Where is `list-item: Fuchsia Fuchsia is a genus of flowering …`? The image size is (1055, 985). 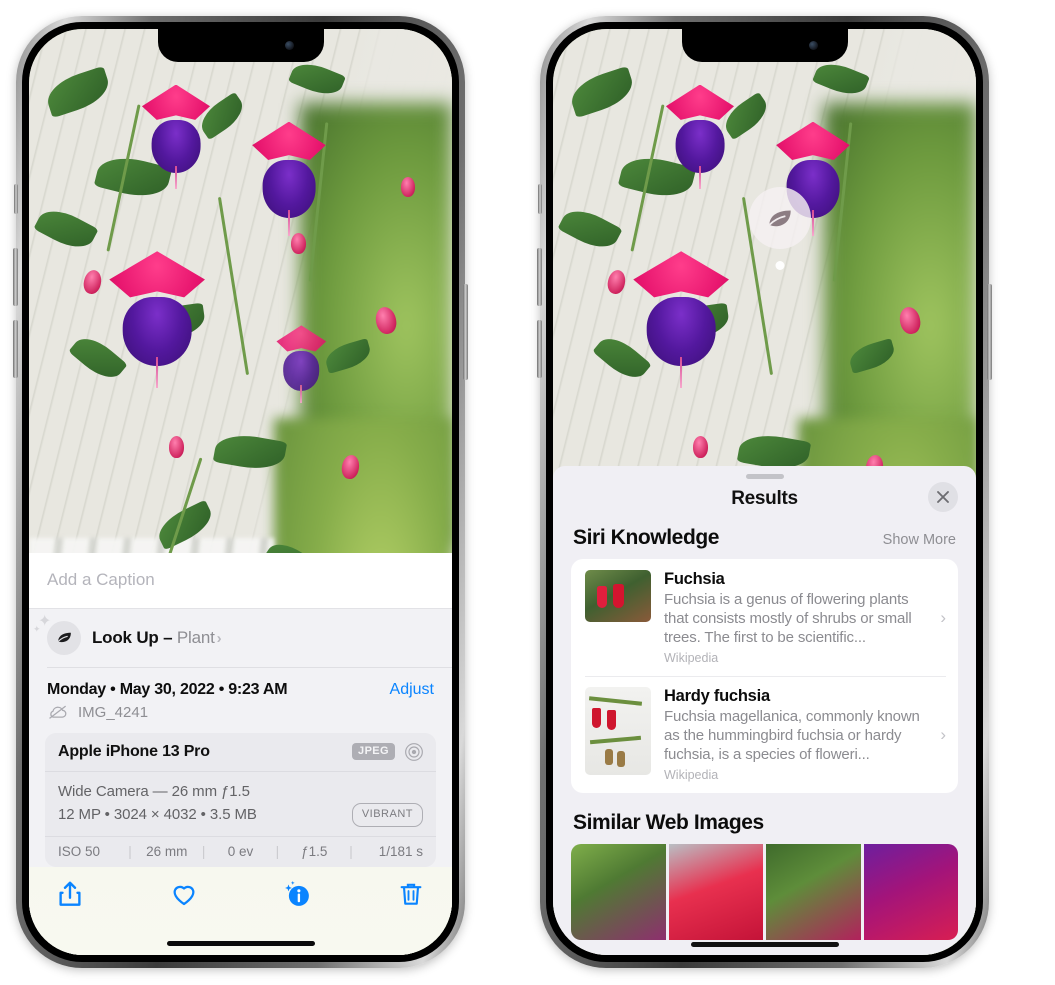
list-item: Fuchsia Fuchsia is a genus of flowering … is located at coordinates (764, 617).